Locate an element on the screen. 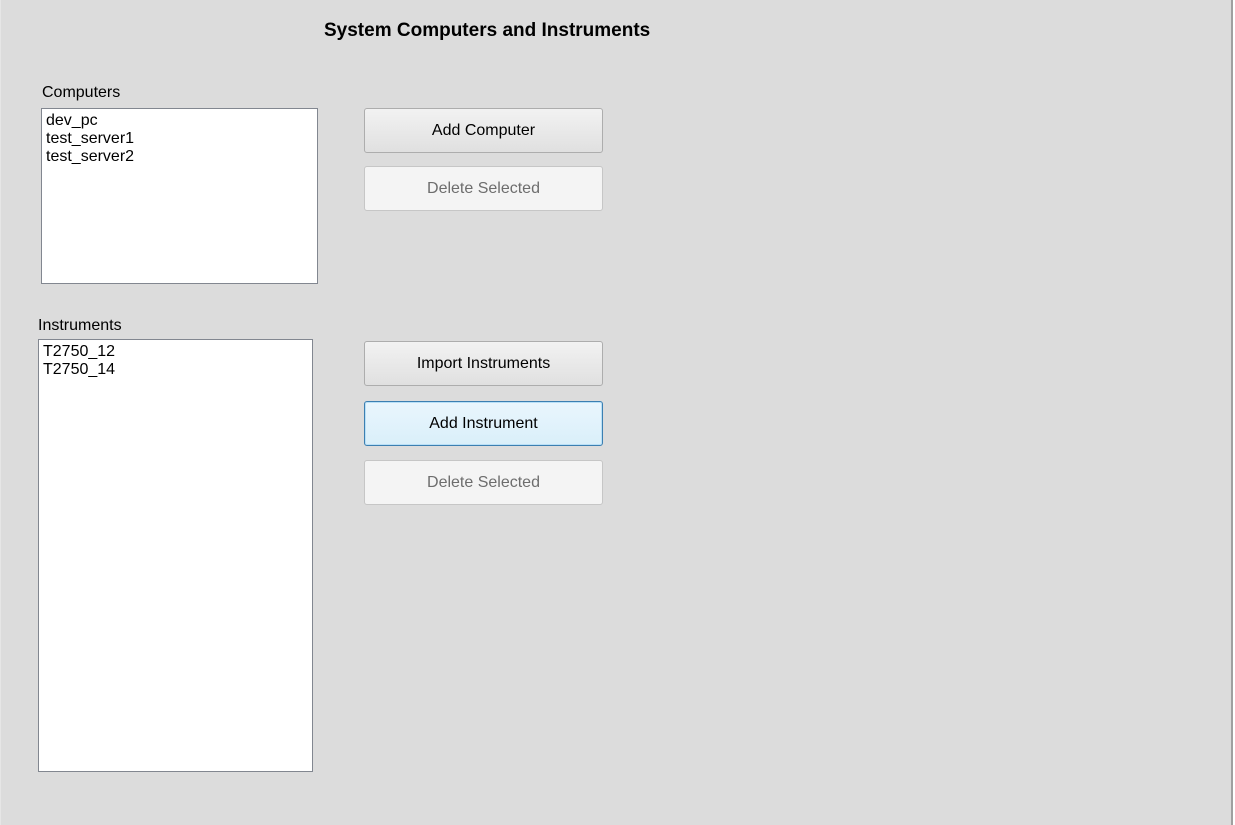 The height and width of the screenshot is (825, 1235). instruments-label: Instruments is located at coordinates (80, 325).